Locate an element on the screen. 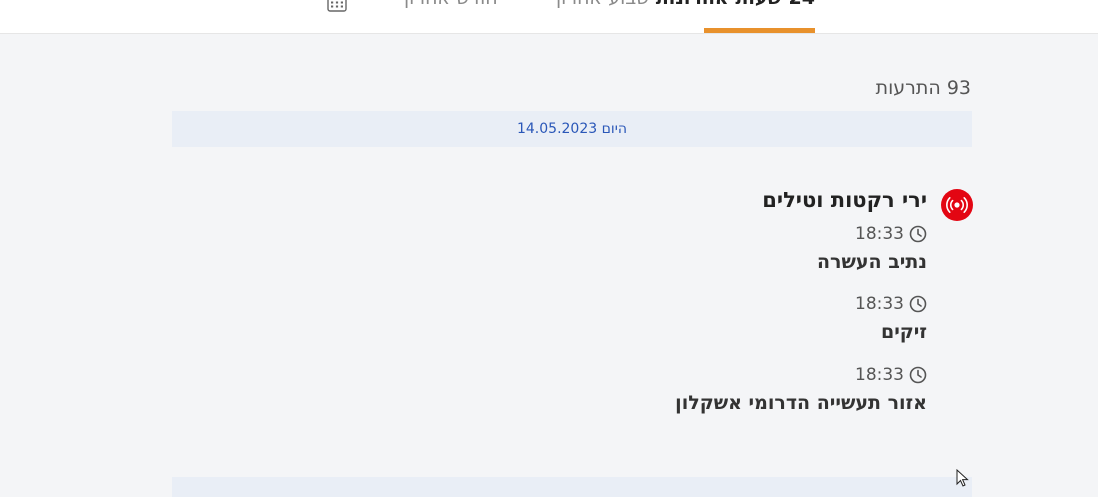 This screenshot has width=1098, height=497. period-tabbar: 24 שעות אחרונות שבוע אחרון חודש אחרון is located at coordinates (549, 17).